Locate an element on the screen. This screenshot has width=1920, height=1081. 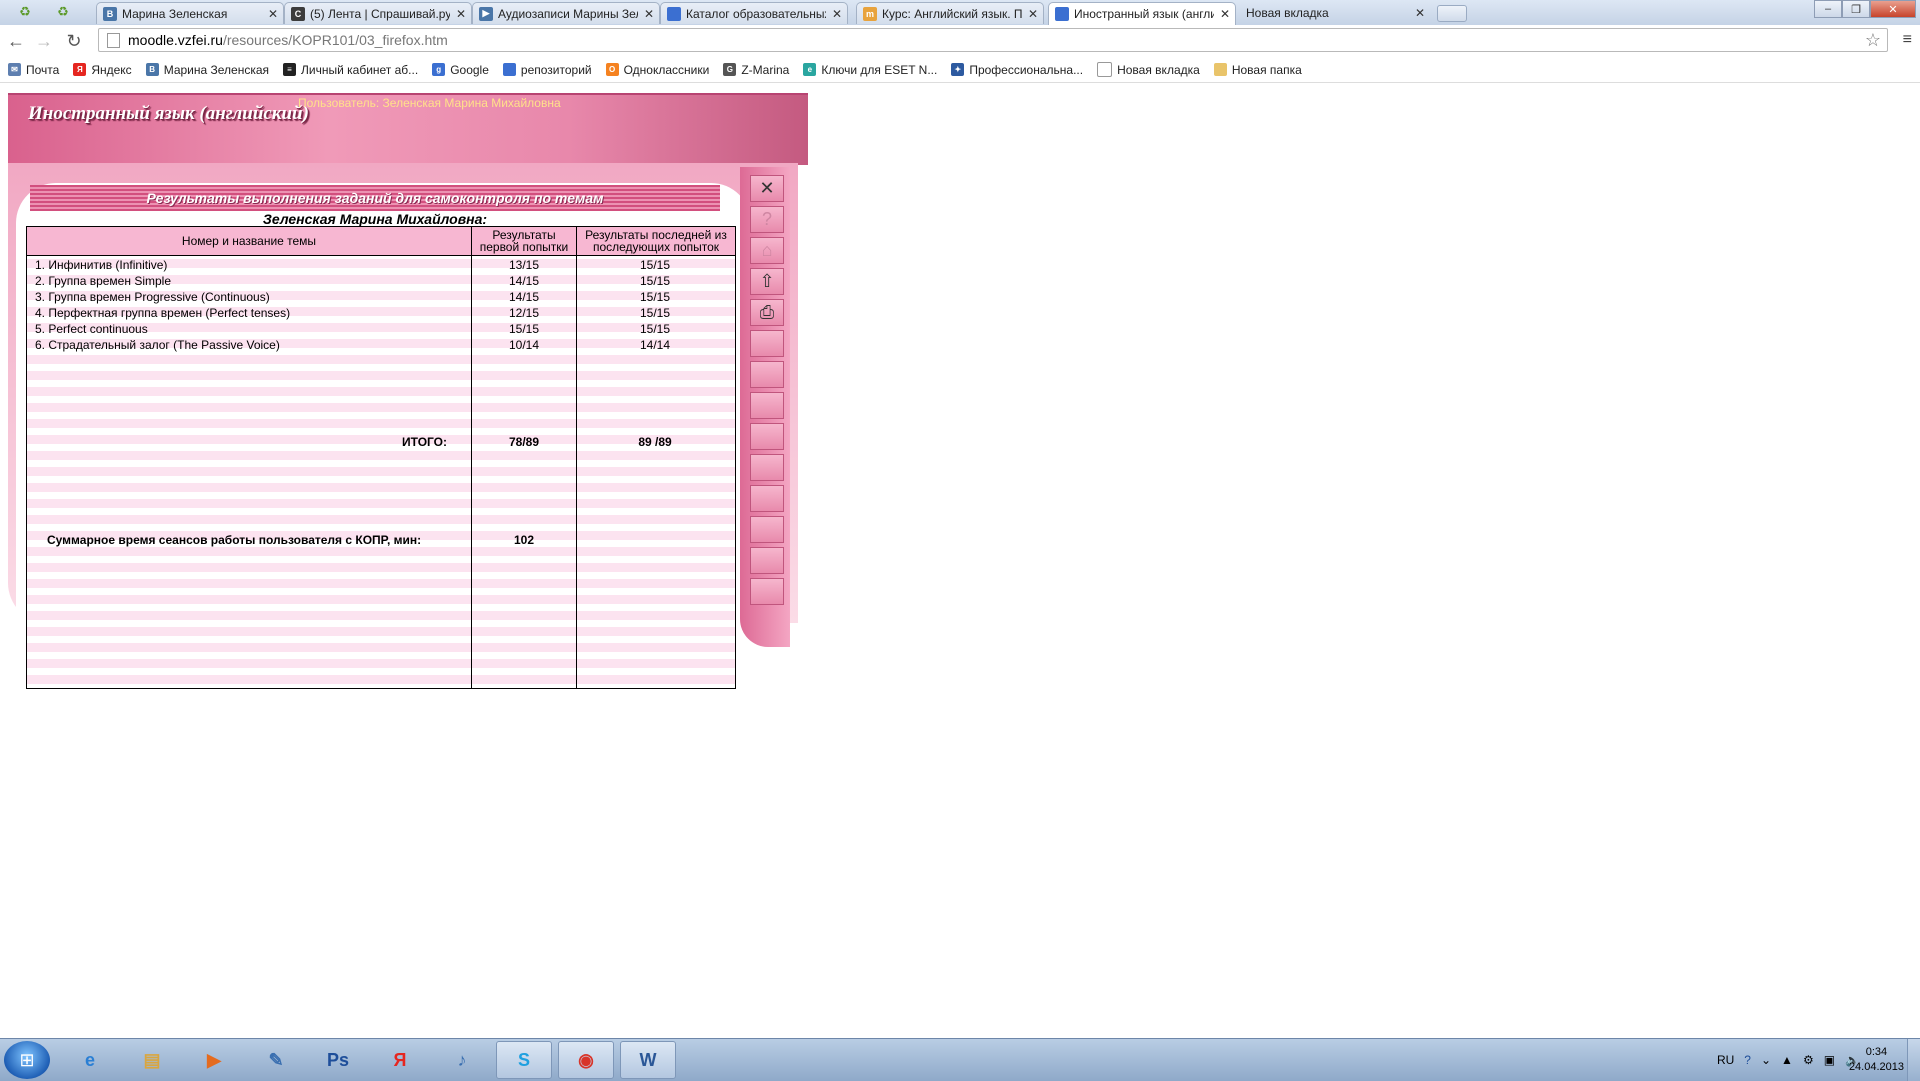
media-player-icon: ▶ is located at coordinates (214, 1060).